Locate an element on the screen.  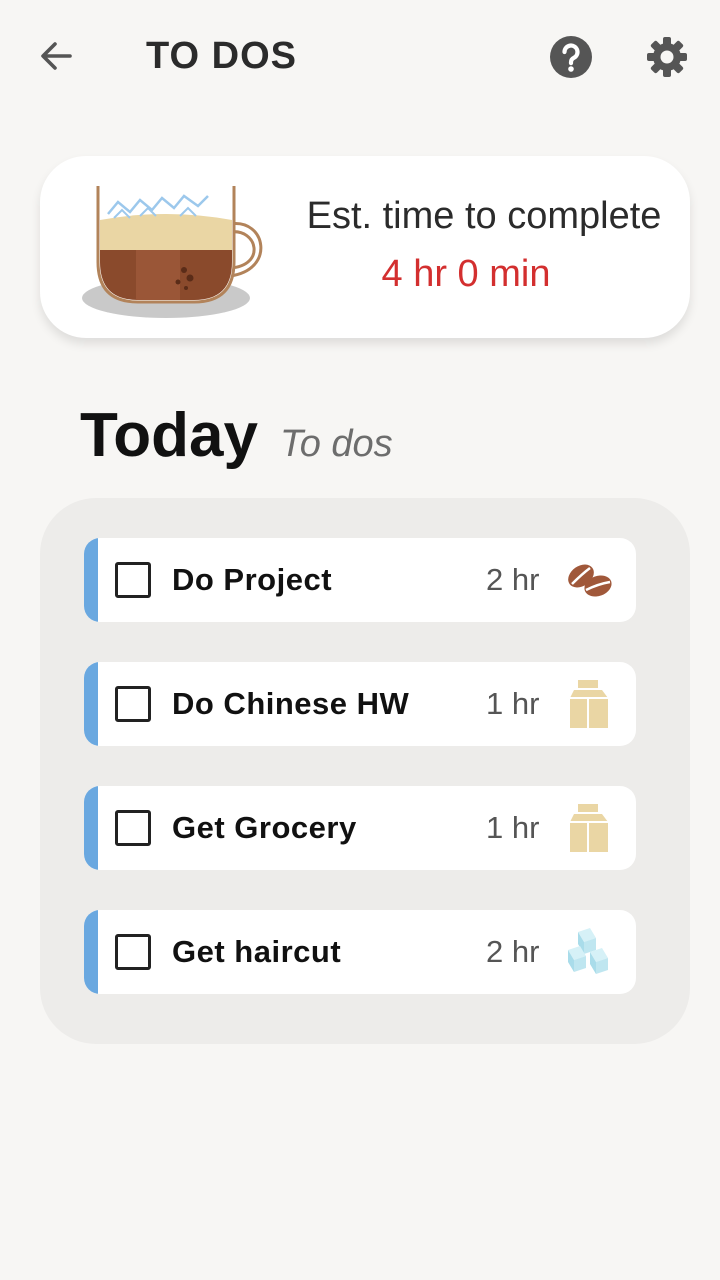
estimate-card: Est. time to complete 4 hr 0 min is located at coordinates (365, 247).